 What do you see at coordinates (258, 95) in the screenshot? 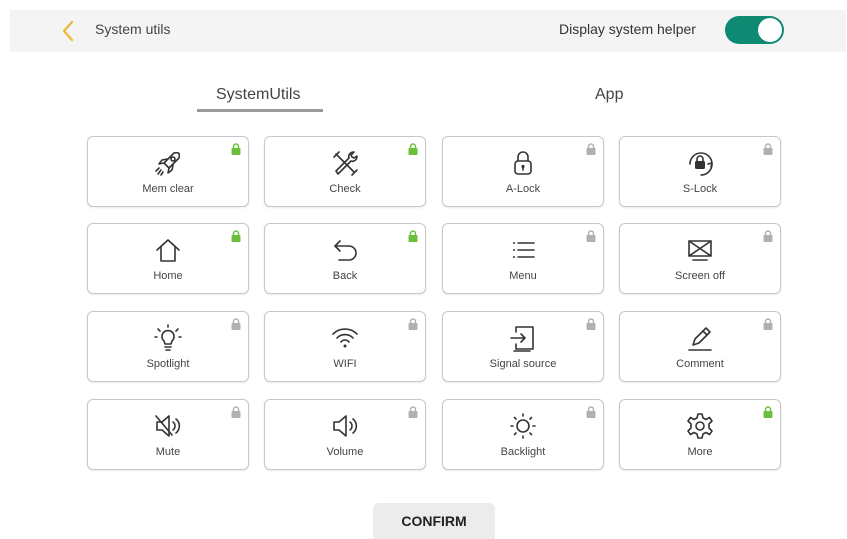
I see `tab-systemutils: SystemUtils` at bounding box center [258, 95].